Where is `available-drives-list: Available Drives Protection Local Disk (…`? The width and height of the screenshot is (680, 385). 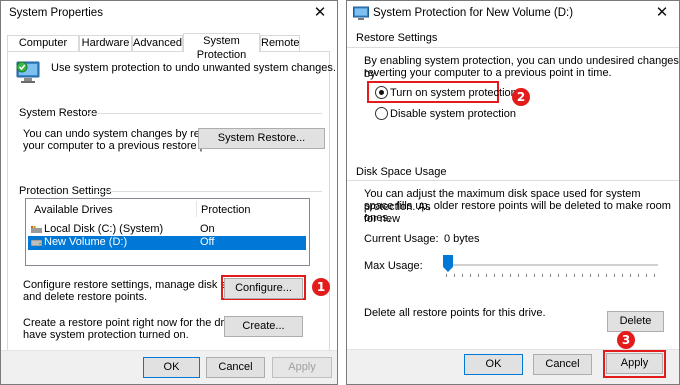
available-drives-list: Available Drives Protection Local Disk (… is located at coordinates (167, 232).